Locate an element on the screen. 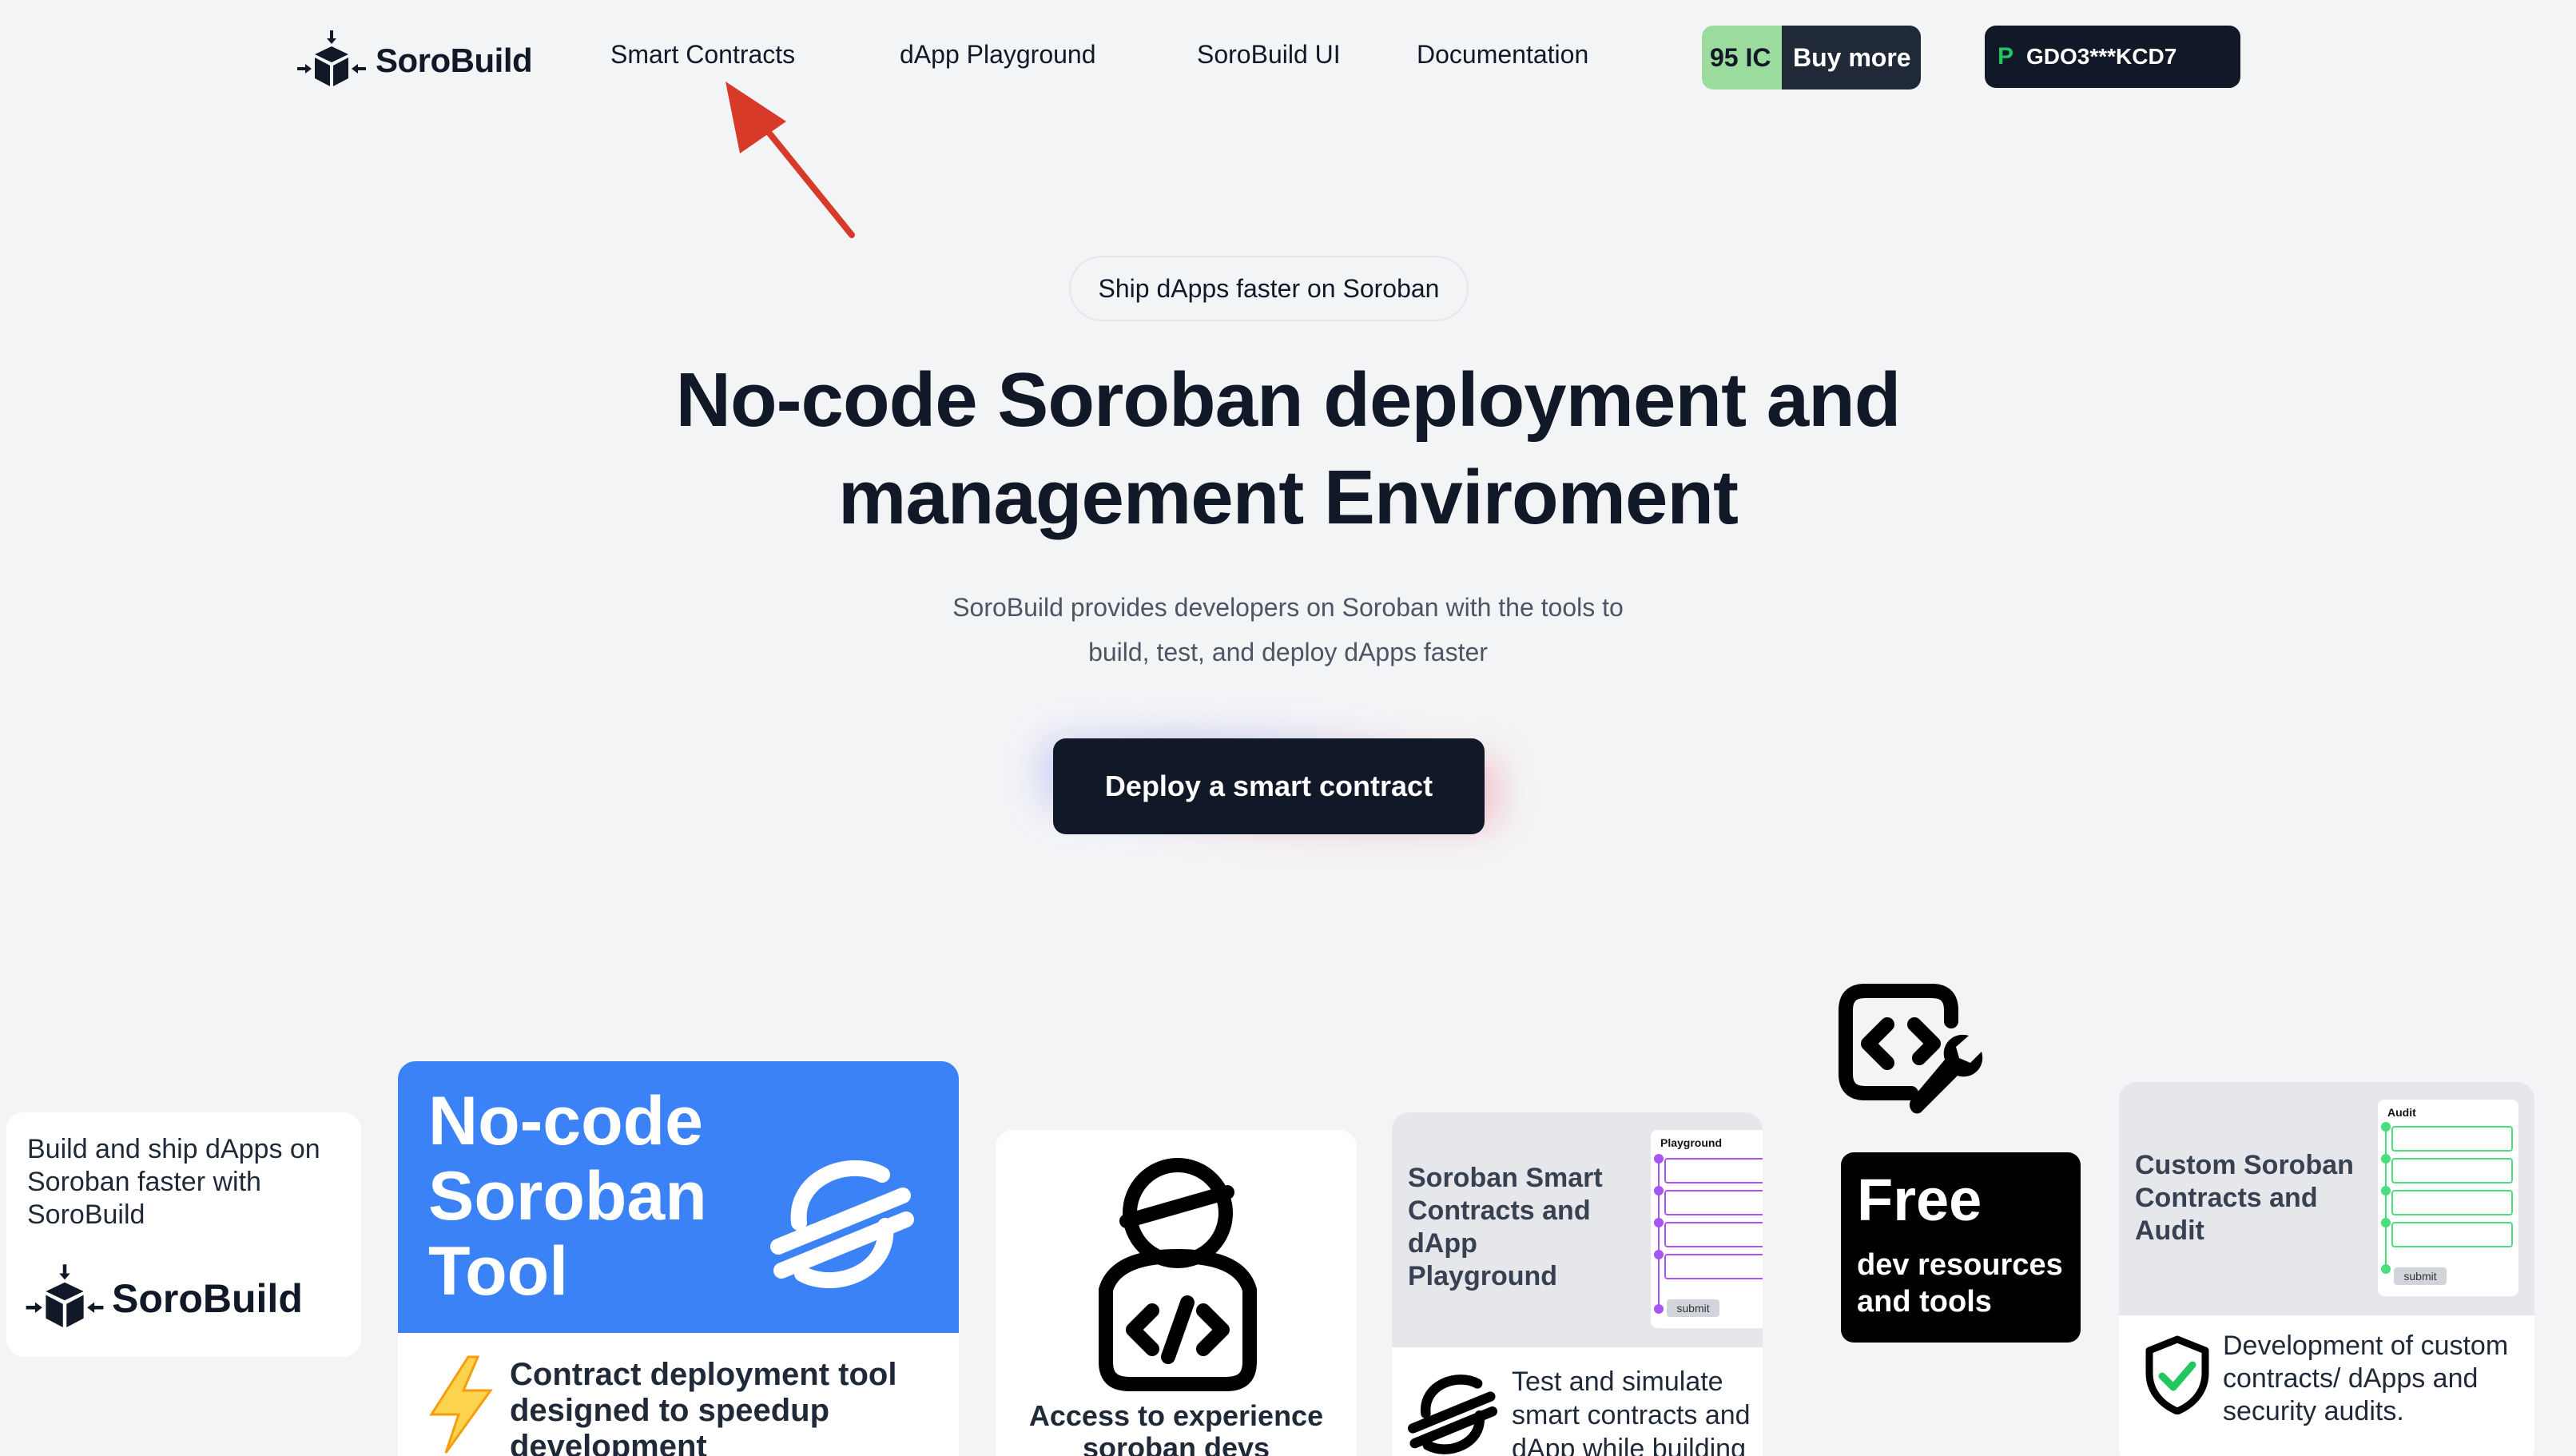  nav-dapp-playground: dApp Playground is located at coordinates (998, 55).